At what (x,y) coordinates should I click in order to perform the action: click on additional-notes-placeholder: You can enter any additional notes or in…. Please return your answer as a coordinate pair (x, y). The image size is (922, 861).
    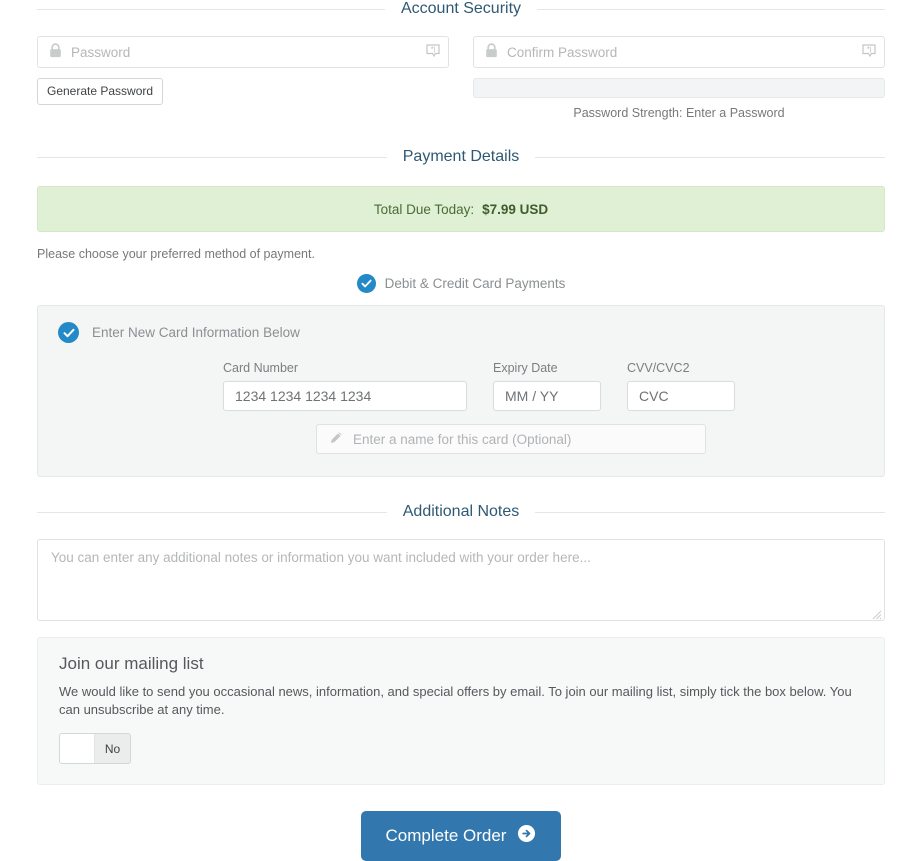
    Looking at the image, I should click on (321, 557).